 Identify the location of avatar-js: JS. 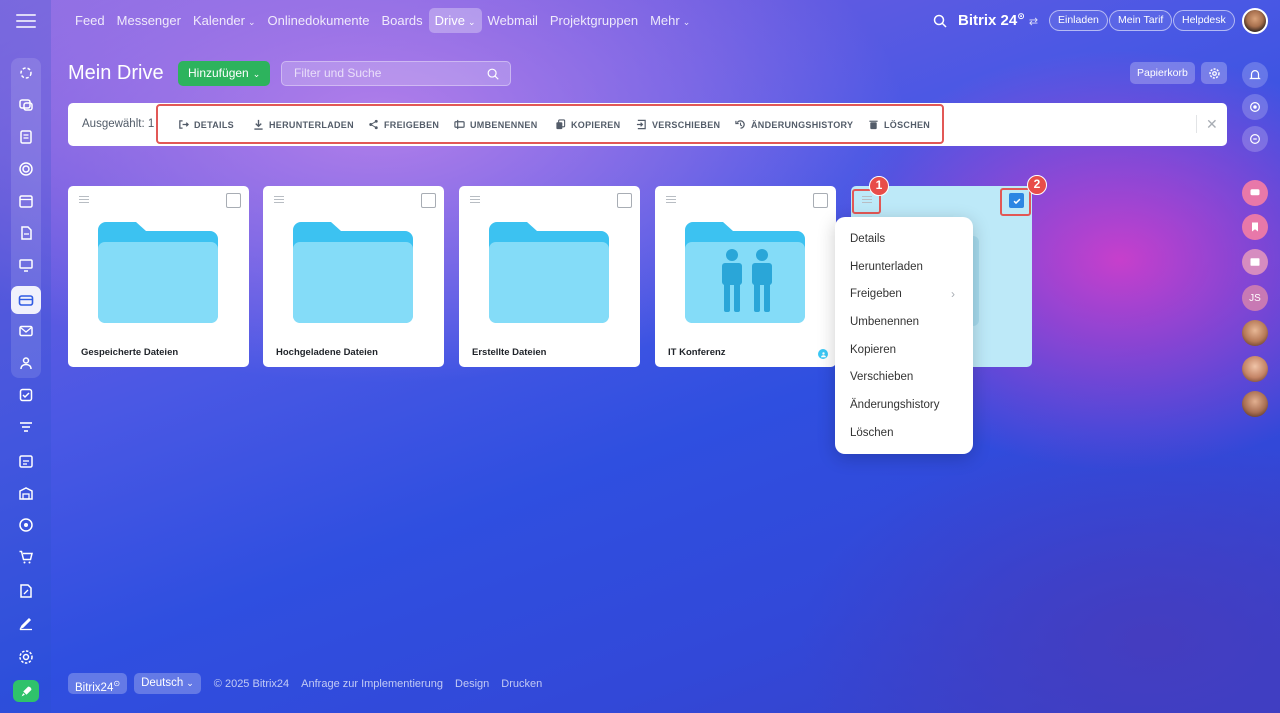
(1255, 298).